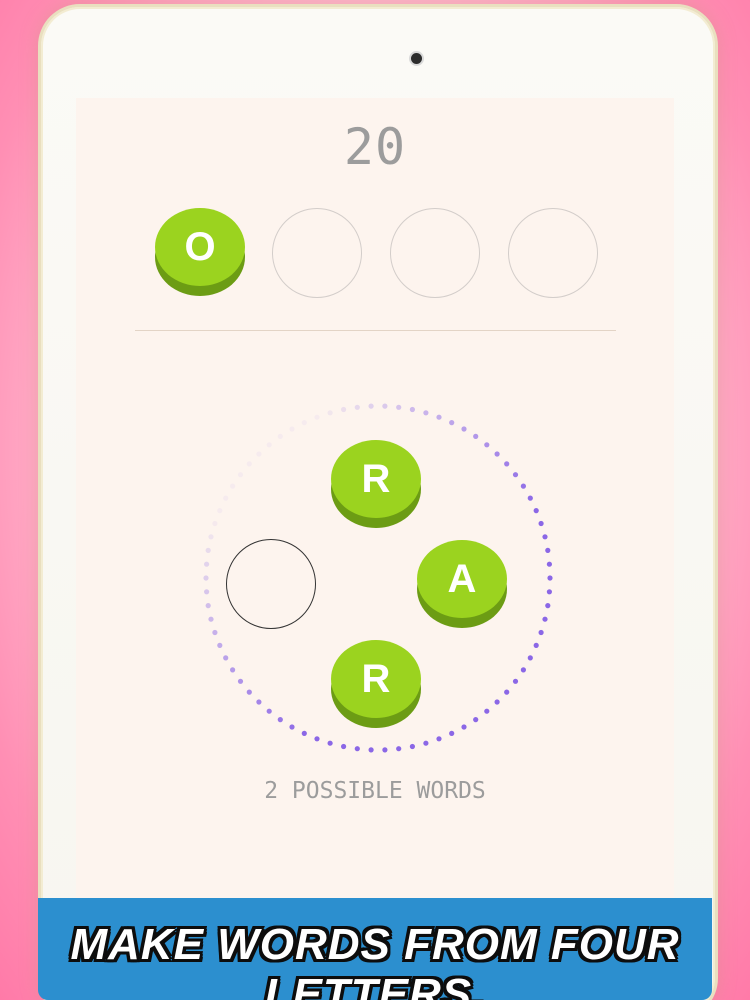 The image size is (750, 1000). I want to click on divider-line, so click(375, 330).